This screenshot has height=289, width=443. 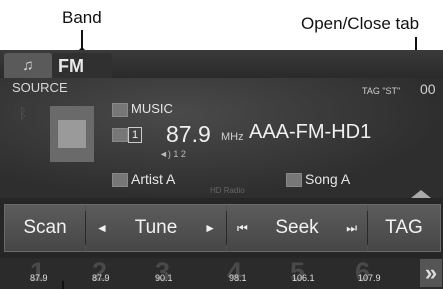 What do you see at coordinates (188, 273) in the screenshot?
I see `preset-3: 3 90.1` at bounding box center [188, 273].